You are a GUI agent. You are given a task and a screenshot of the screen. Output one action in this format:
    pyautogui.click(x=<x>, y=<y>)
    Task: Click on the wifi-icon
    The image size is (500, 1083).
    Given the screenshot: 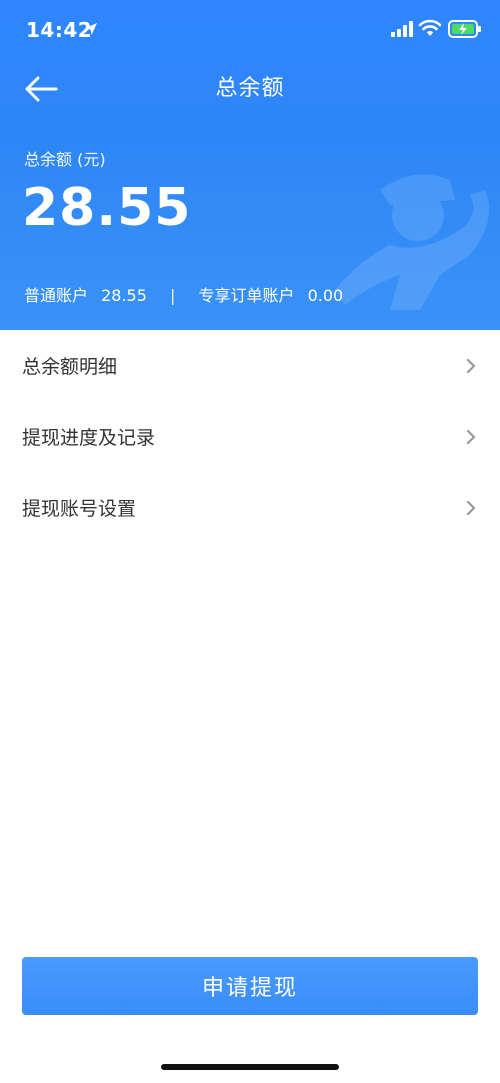 What is the action you would take?
    pyautogui.click(x=430, y=27)
    